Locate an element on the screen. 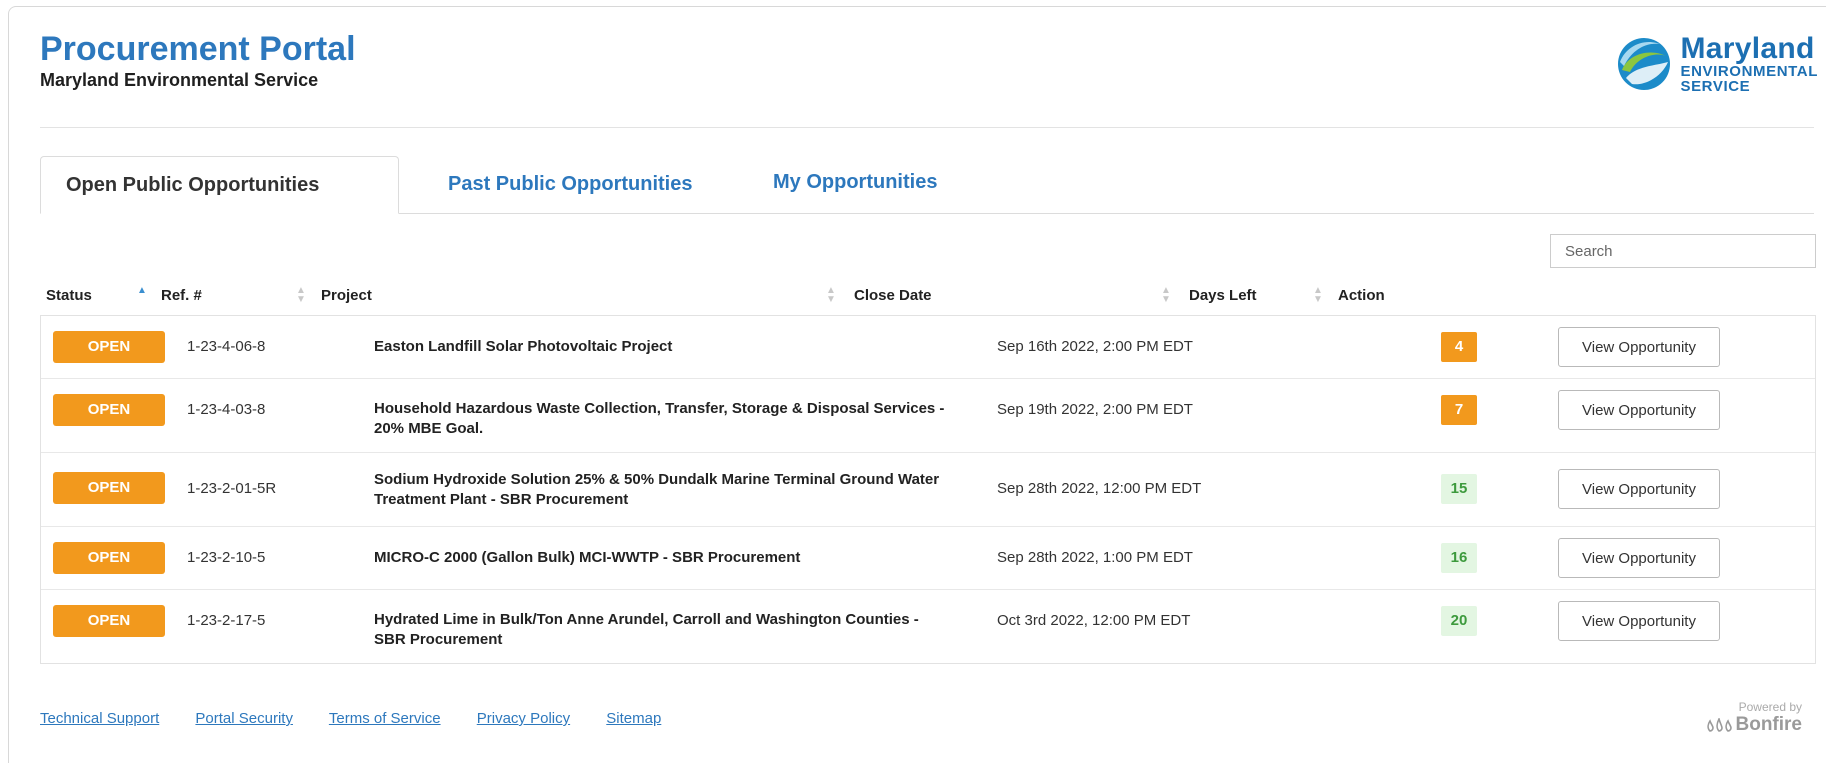 The height and width of the screenshot is (763, 1826). close-date: Oct 3rd 2022, 12:00 PM EDT is located at coordinates (1094, 620).